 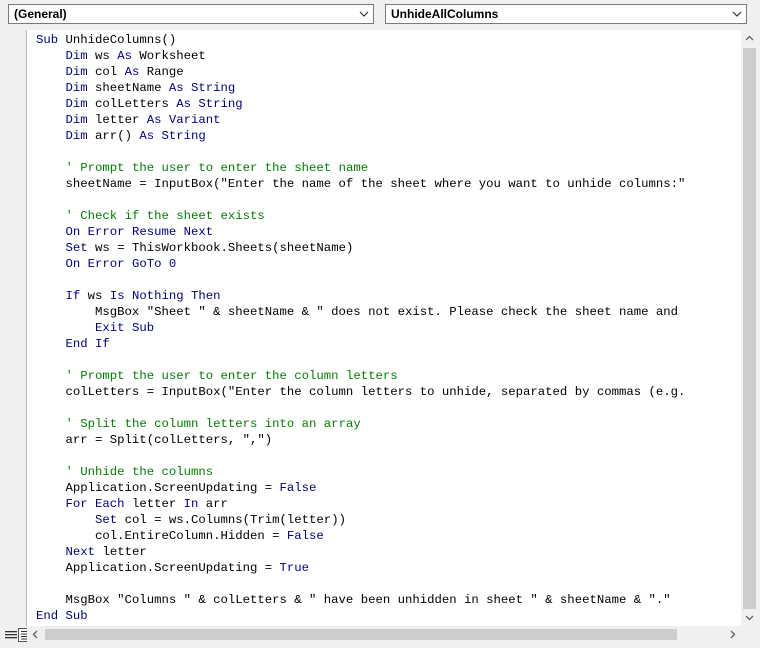 What do you see at coordinates (73, 296) in the screenshot?
I see `code-keyword: If` at bounding box center [73, 296].